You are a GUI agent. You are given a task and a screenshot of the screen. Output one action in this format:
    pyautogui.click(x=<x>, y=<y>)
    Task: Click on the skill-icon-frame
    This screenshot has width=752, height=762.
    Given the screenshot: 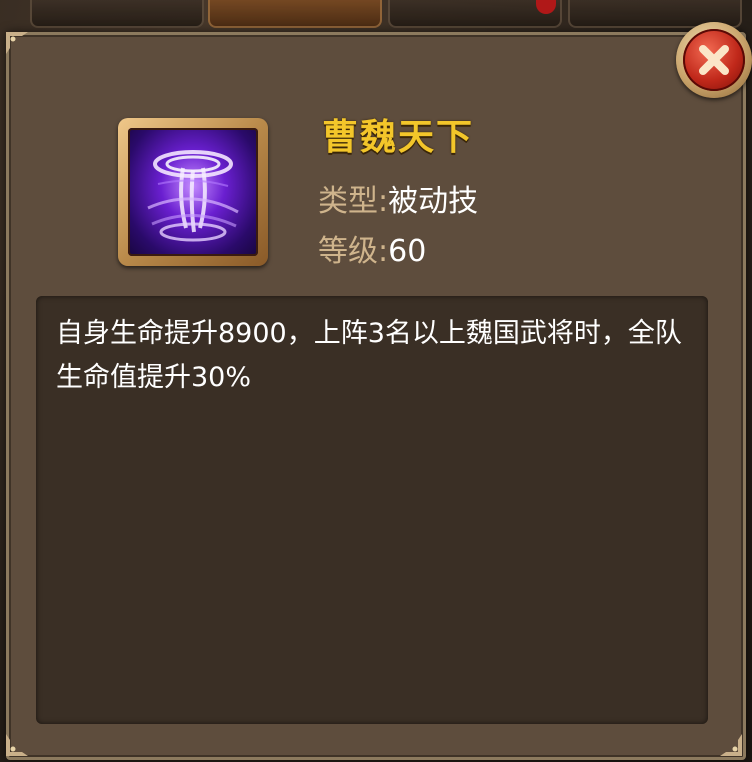 What is the action you would take?
    pyautogui.click(x=193, y=192)
    